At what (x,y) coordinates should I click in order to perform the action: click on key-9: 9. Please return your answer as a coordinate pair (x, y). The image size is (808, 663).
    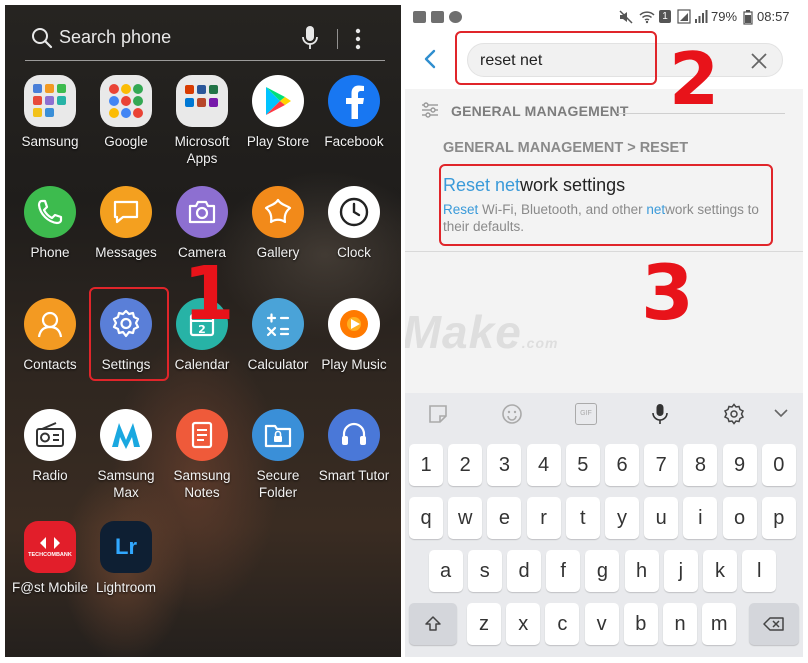
    Looking at the image, I should click on (739, 465).